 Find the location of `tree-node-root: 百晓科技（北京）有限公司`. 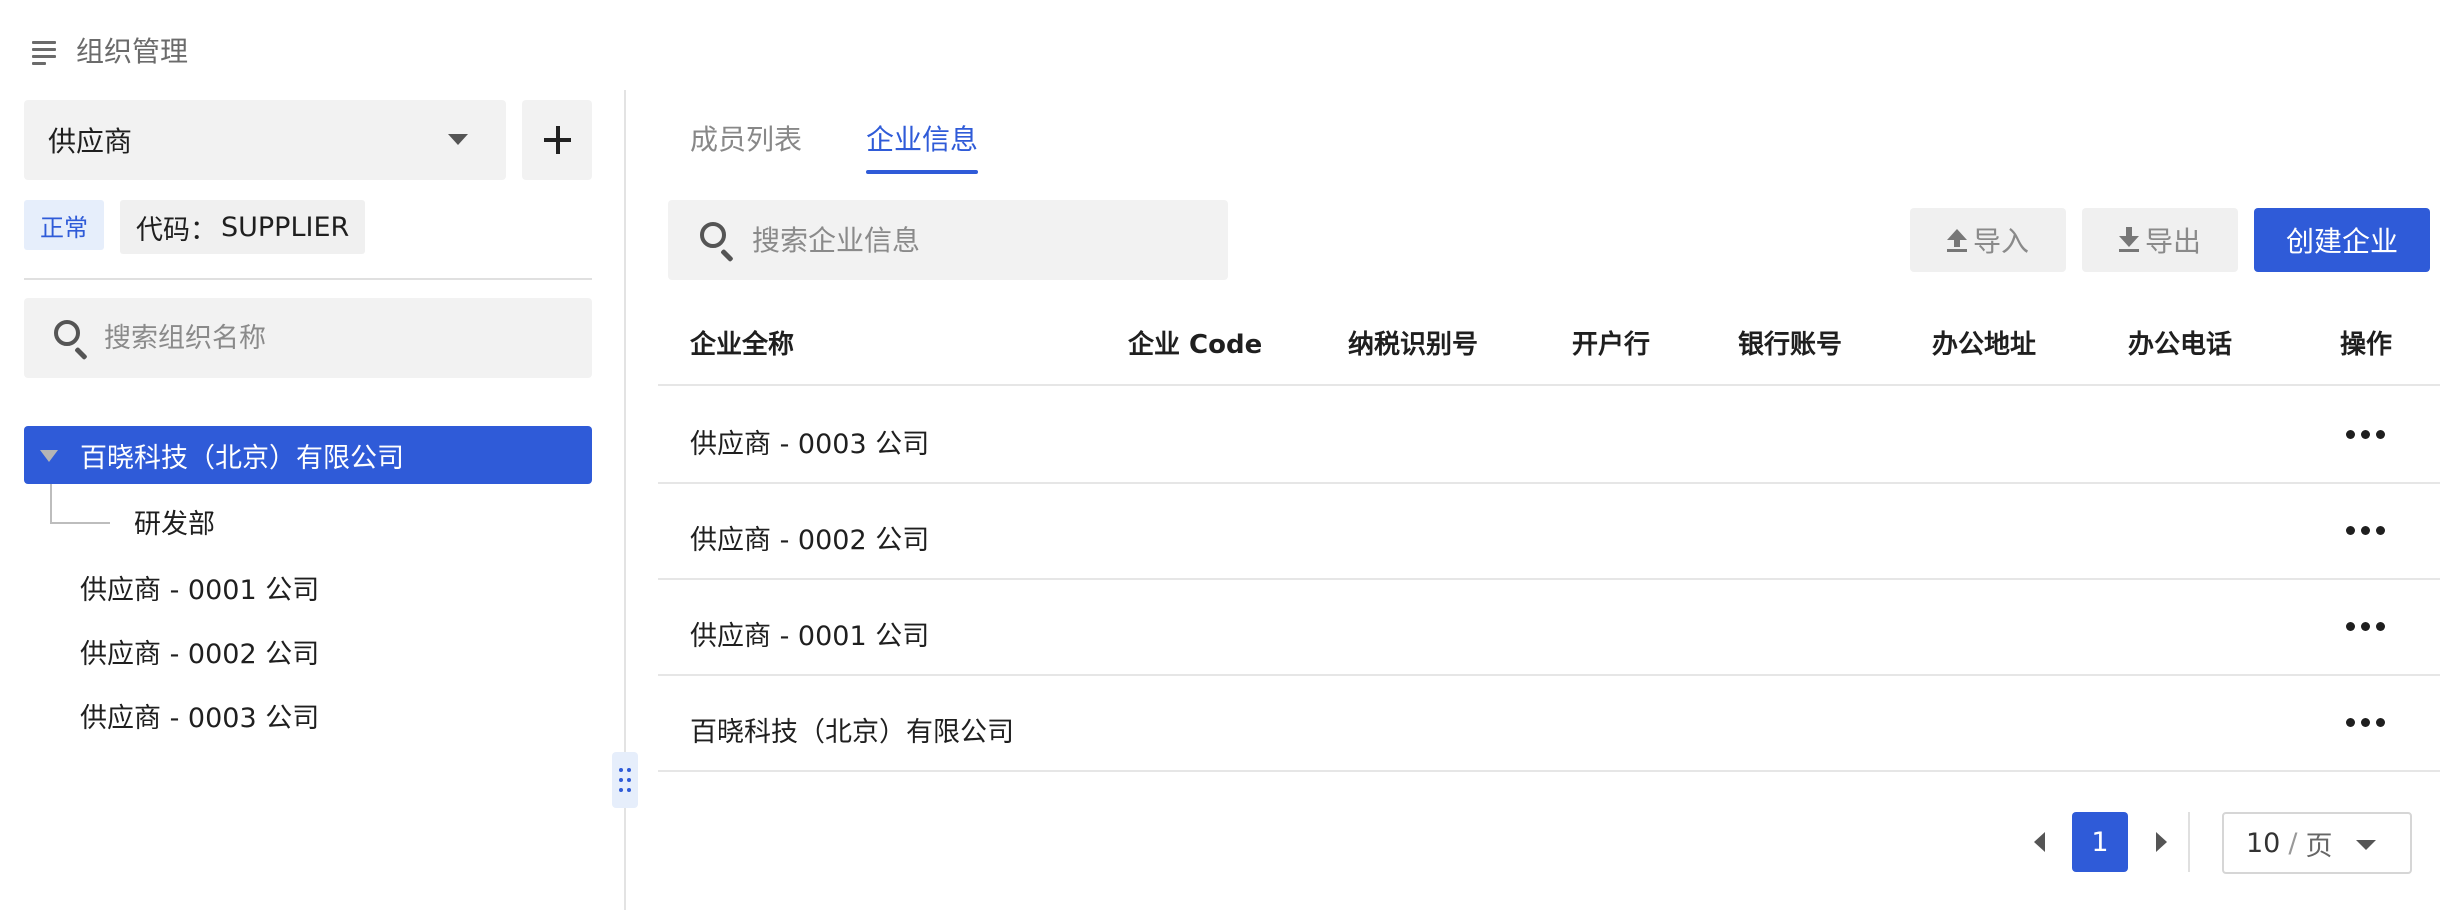

tree-node-root: 百晓科技（北京）有限公司 is located at coordinates (308, 455).